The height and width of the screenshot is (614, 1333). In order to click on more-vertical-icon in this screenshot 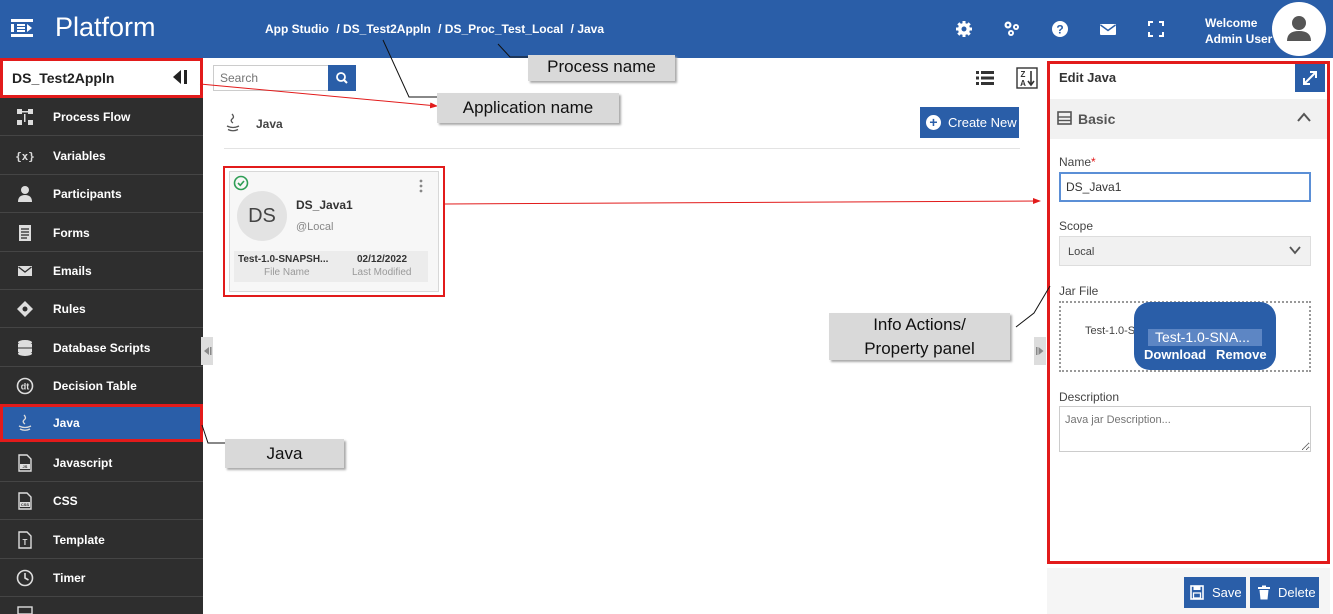, I will do `click(421, 186)`.